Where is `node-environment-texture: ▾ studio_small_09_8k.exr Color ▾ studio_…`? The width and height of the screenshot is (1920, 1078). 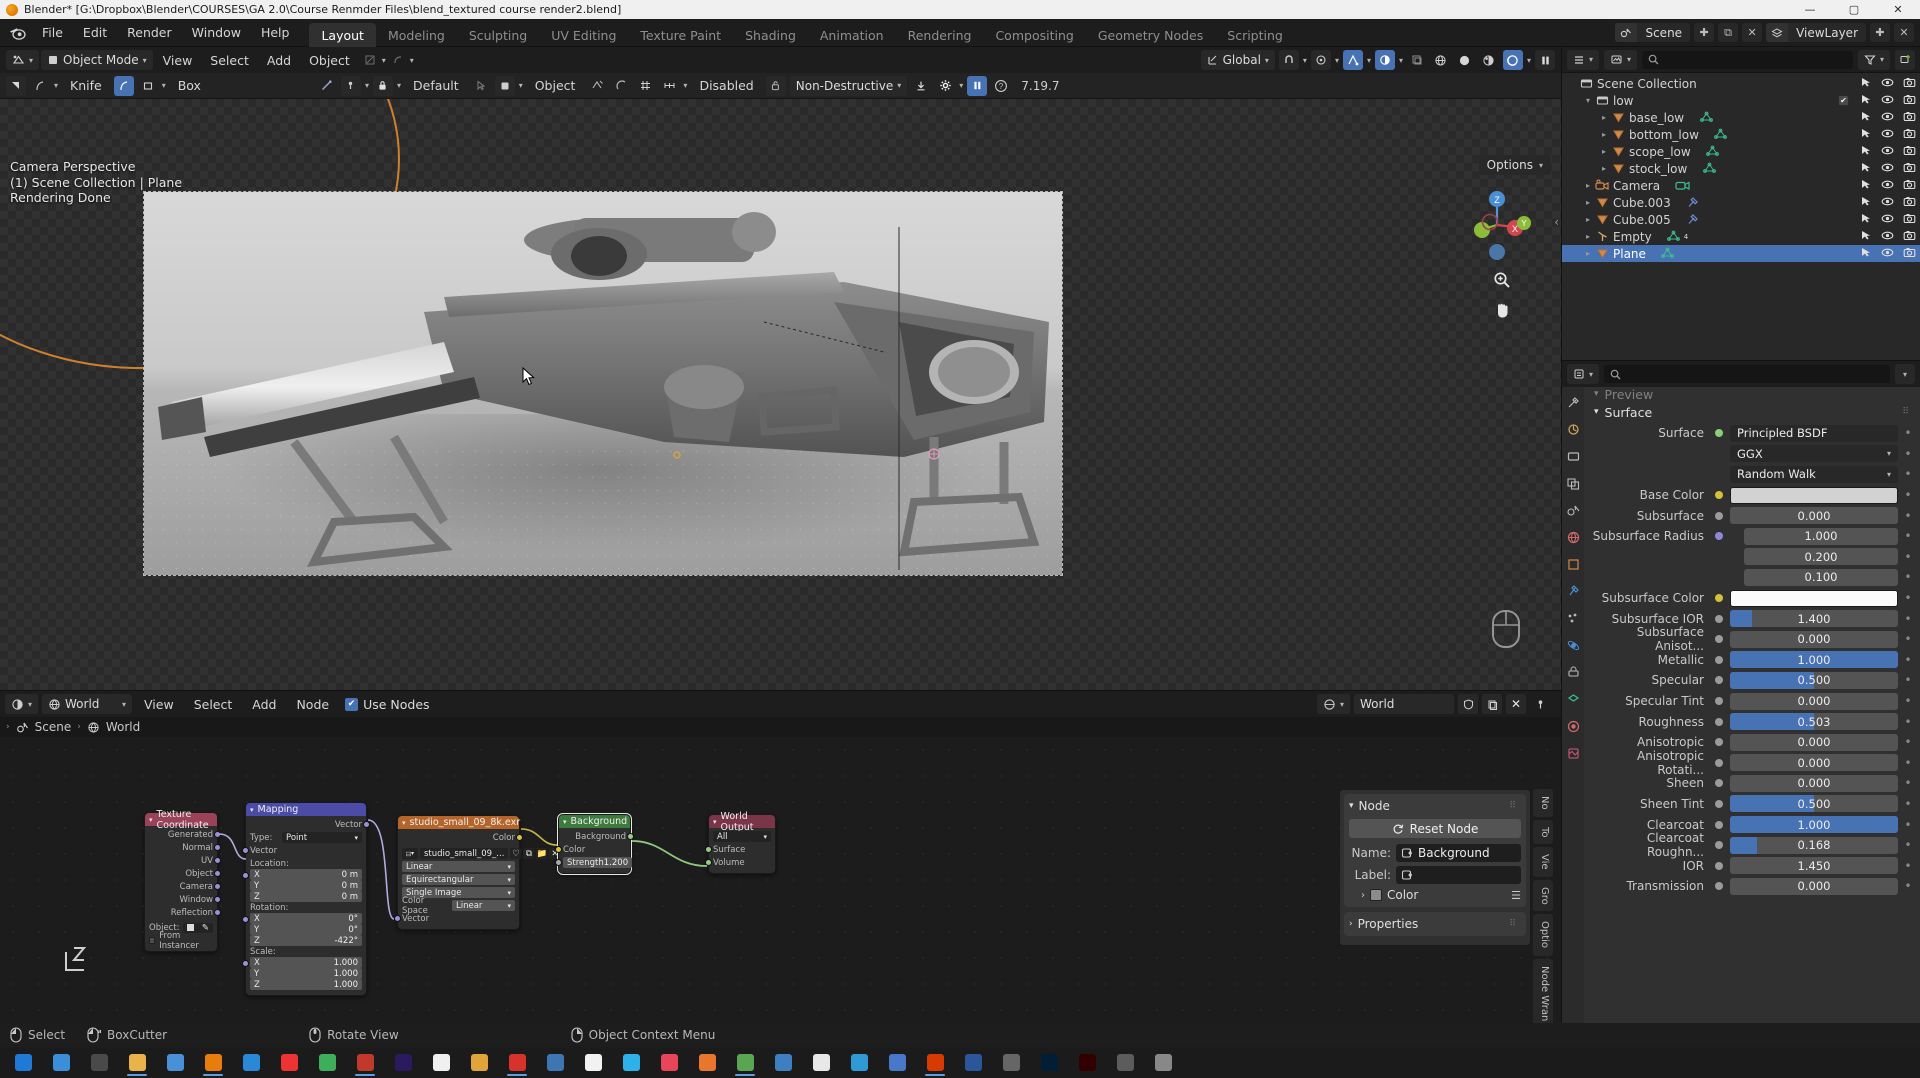
node-environment-texture: ▾ studio_small_09_8k.exr Color ▾ studio_… is located at coordinates (477, 872).